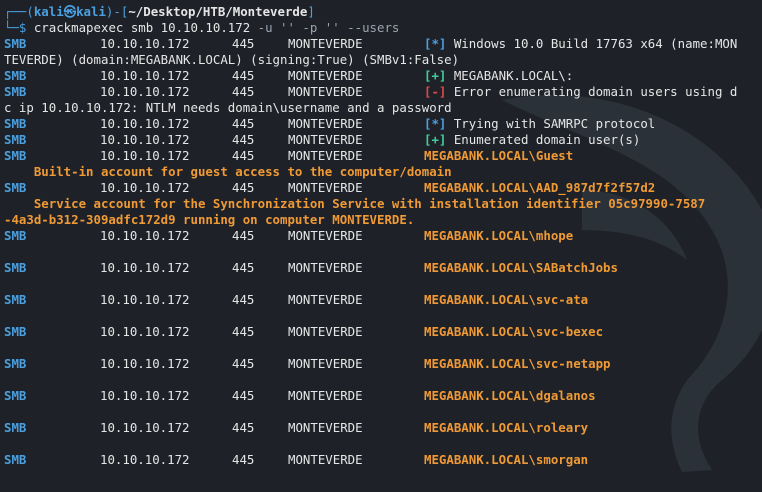 The width and height of the screenshot is (762, 492). Describe the element at coordinates (540, 187) in the screenshot. I see `username: MEGABANK.LOCAL\AAD_987d7f2f57d2` at that location.